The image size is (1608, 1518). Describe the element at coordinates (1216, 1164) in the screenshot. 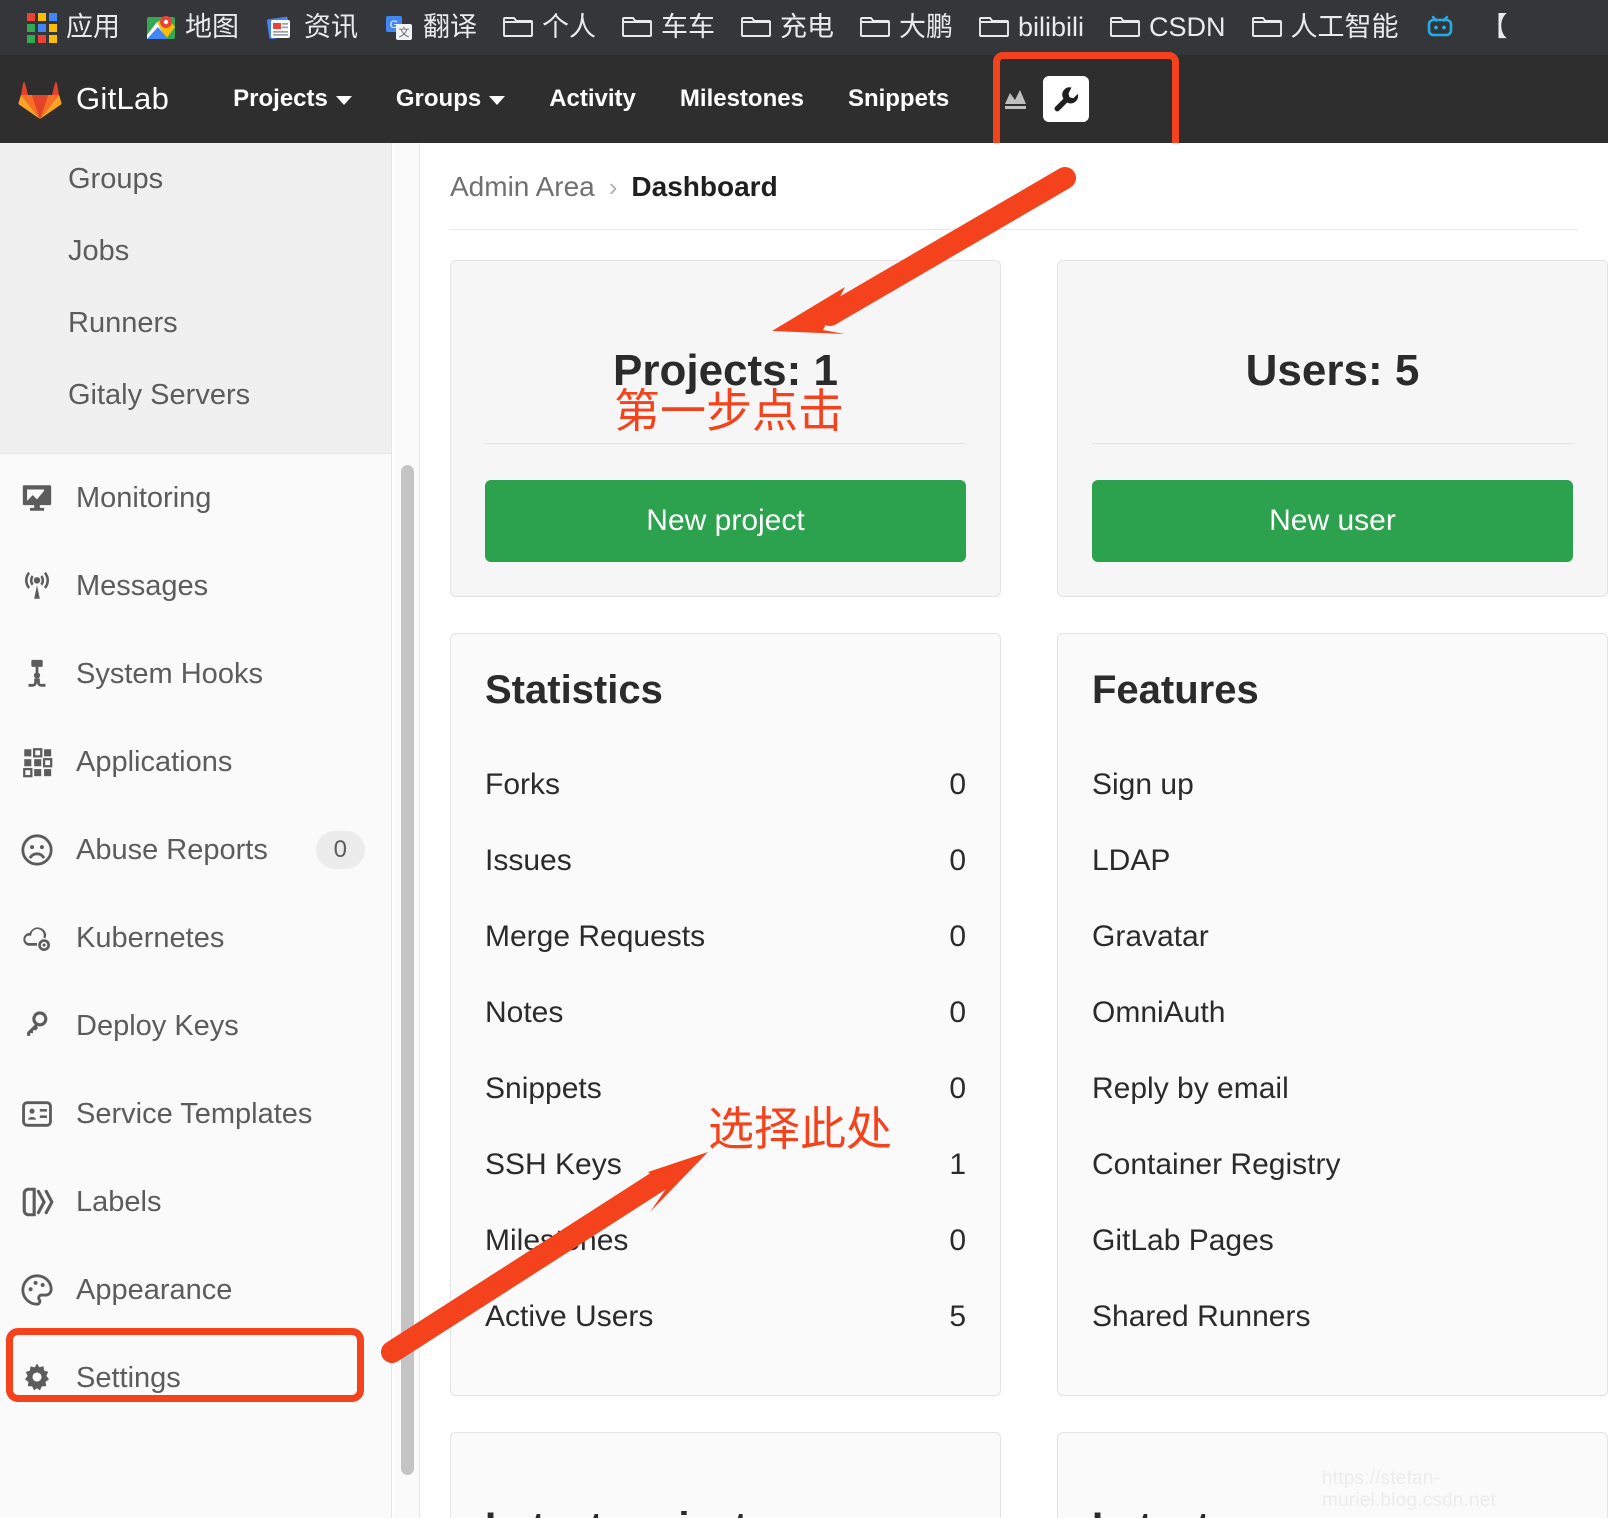

I see `list-item: Container Registry` at that location.